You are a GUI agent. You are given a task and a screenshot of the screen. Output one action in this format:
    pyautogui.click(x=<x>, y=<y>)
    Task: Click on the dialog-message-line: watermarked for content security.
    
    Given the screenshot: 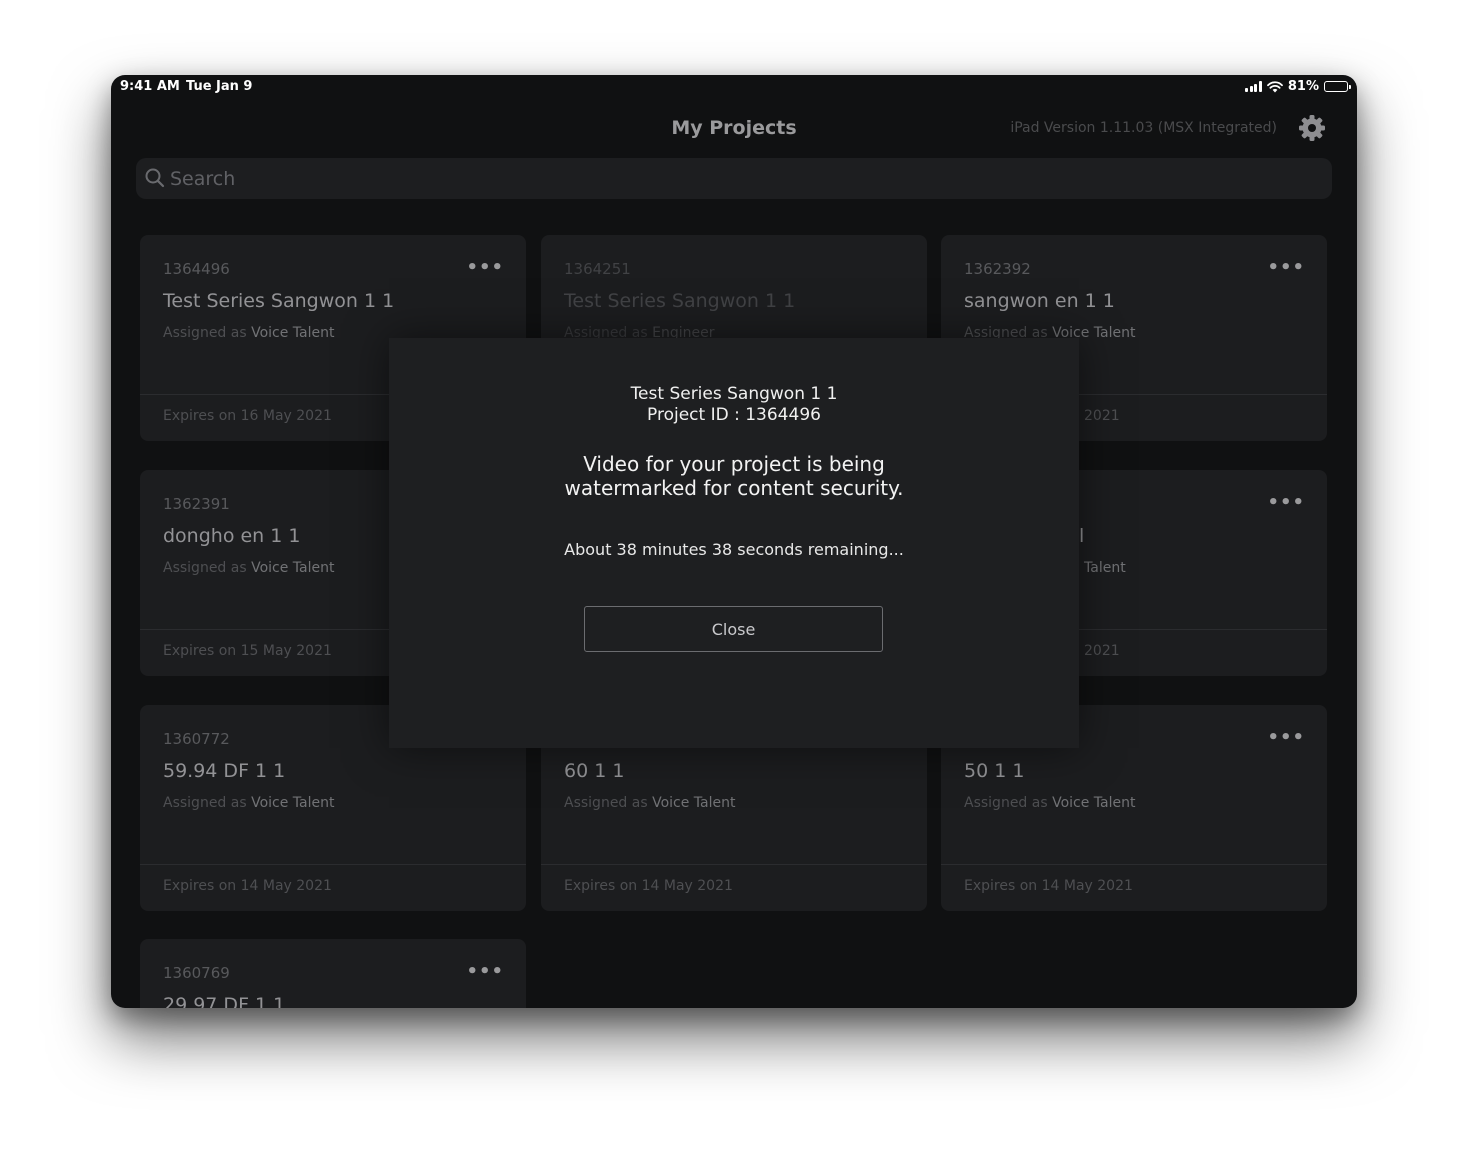 What is the action you would take?
    pyautogui.click(x=734, y=488)
    